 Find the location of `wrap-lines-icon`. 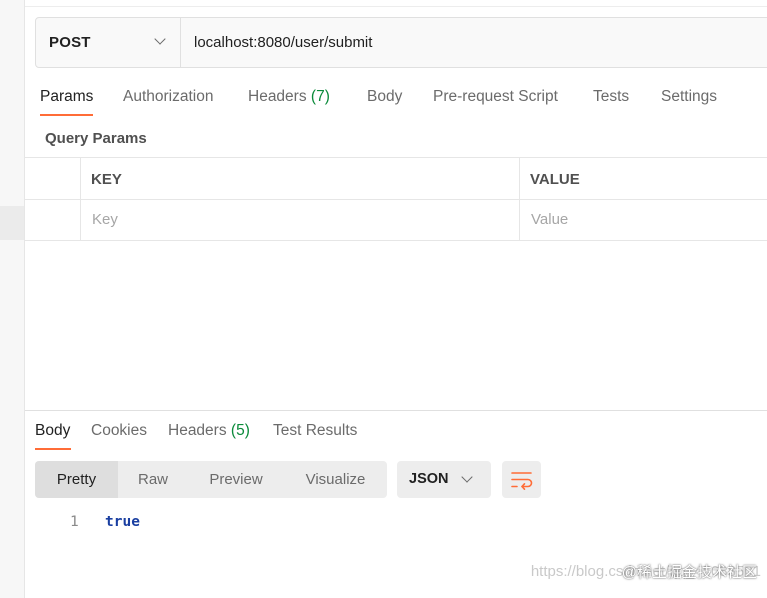

wrap-lines-icon is located at coordinates (522, 481).